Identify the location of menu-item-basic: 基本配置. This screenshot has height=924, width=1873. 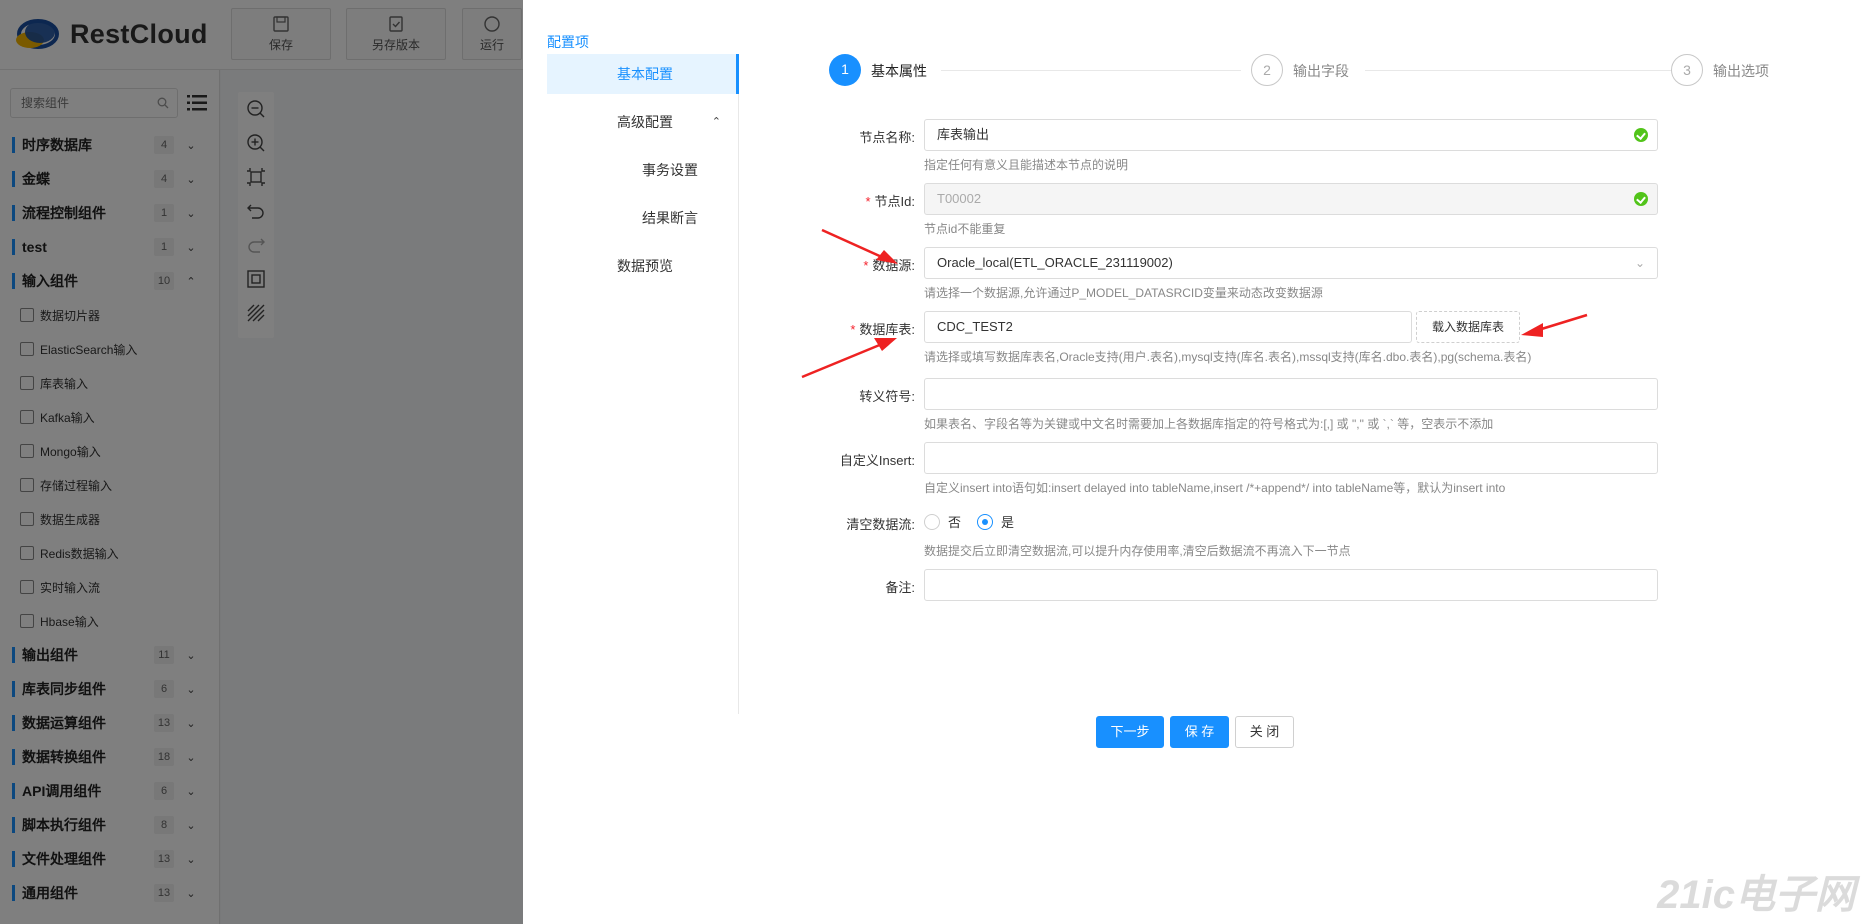
(643, 74).